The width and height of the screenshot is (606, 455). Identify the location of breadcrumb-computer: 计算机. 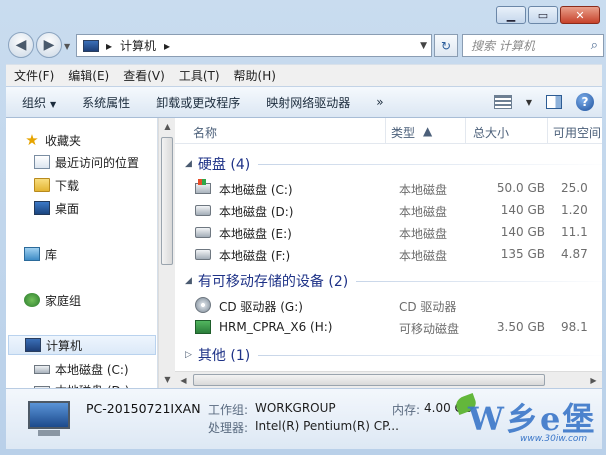
(138, 45).